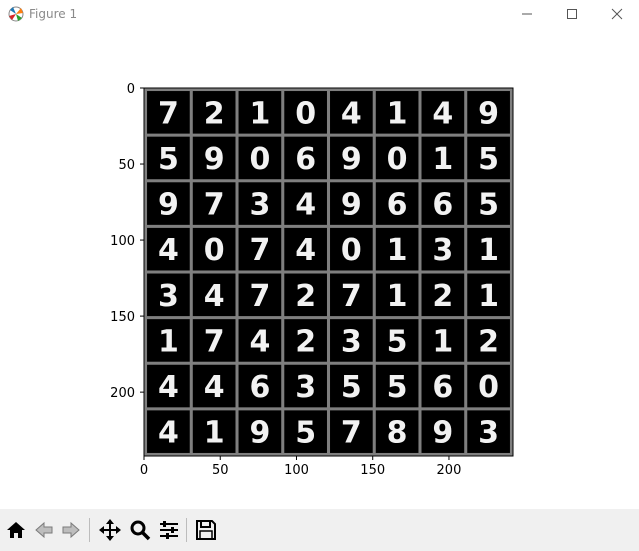 The image size is (639, 551). I want to click on back-button, so click(44, 530).